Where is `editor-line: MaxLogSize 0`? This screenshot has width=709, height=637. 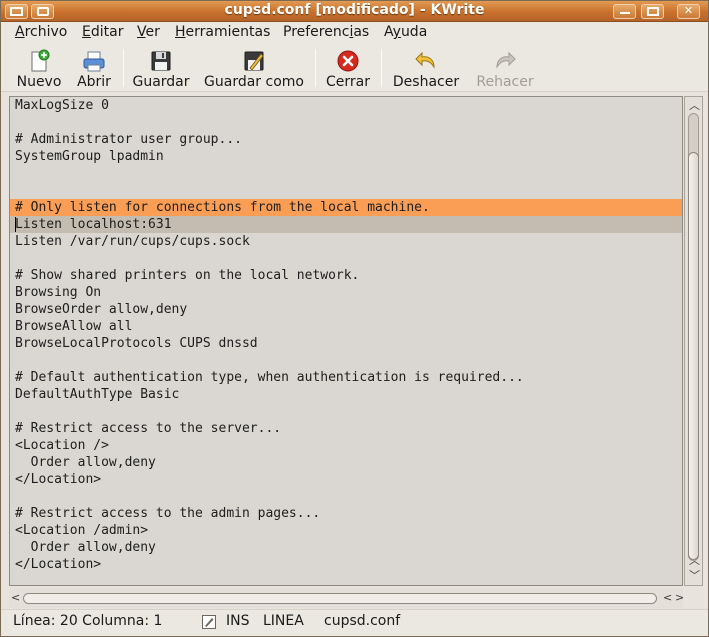 editor-line: MaxLogSize 0 is located at coordinates (346, 105).